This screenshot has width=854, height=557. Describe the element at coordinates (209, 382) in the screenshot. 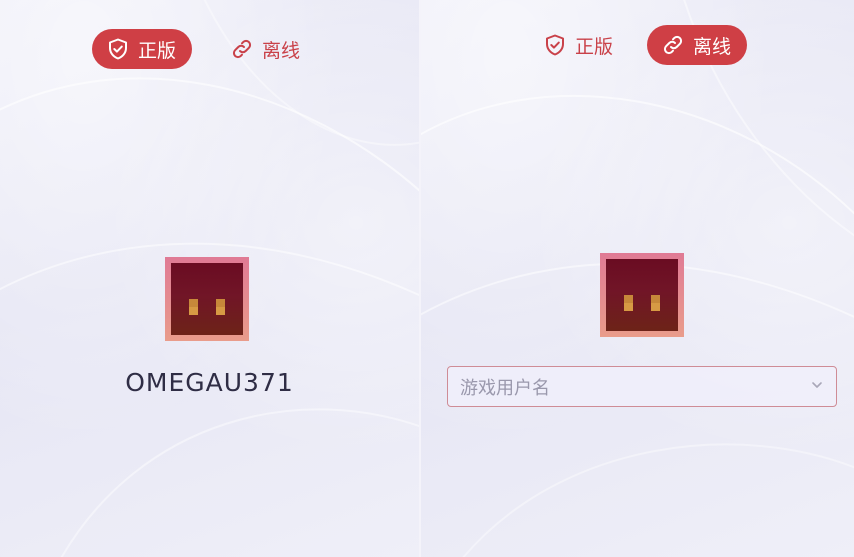

I see `username-label: OMEGAU371` at that location.